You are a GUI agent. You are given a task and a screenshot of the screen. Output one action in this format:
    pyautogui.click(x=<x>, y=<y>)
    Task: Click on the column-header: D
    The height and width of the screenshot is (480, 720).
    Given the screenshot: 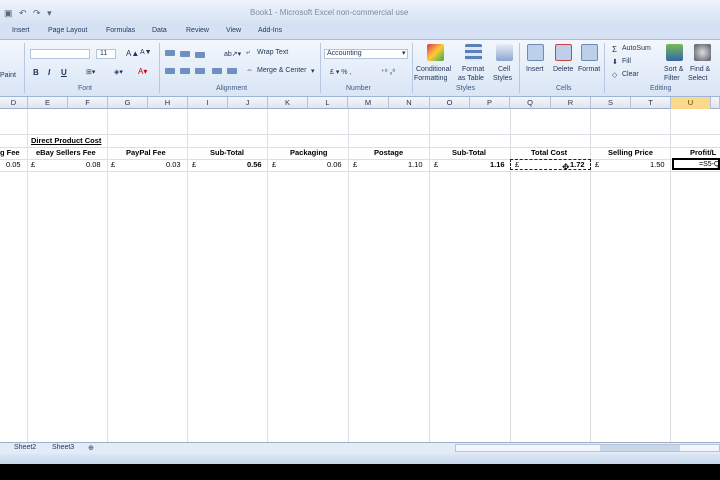 What is the action you would take?
    pyautogui.click(x=14, y=103)
    